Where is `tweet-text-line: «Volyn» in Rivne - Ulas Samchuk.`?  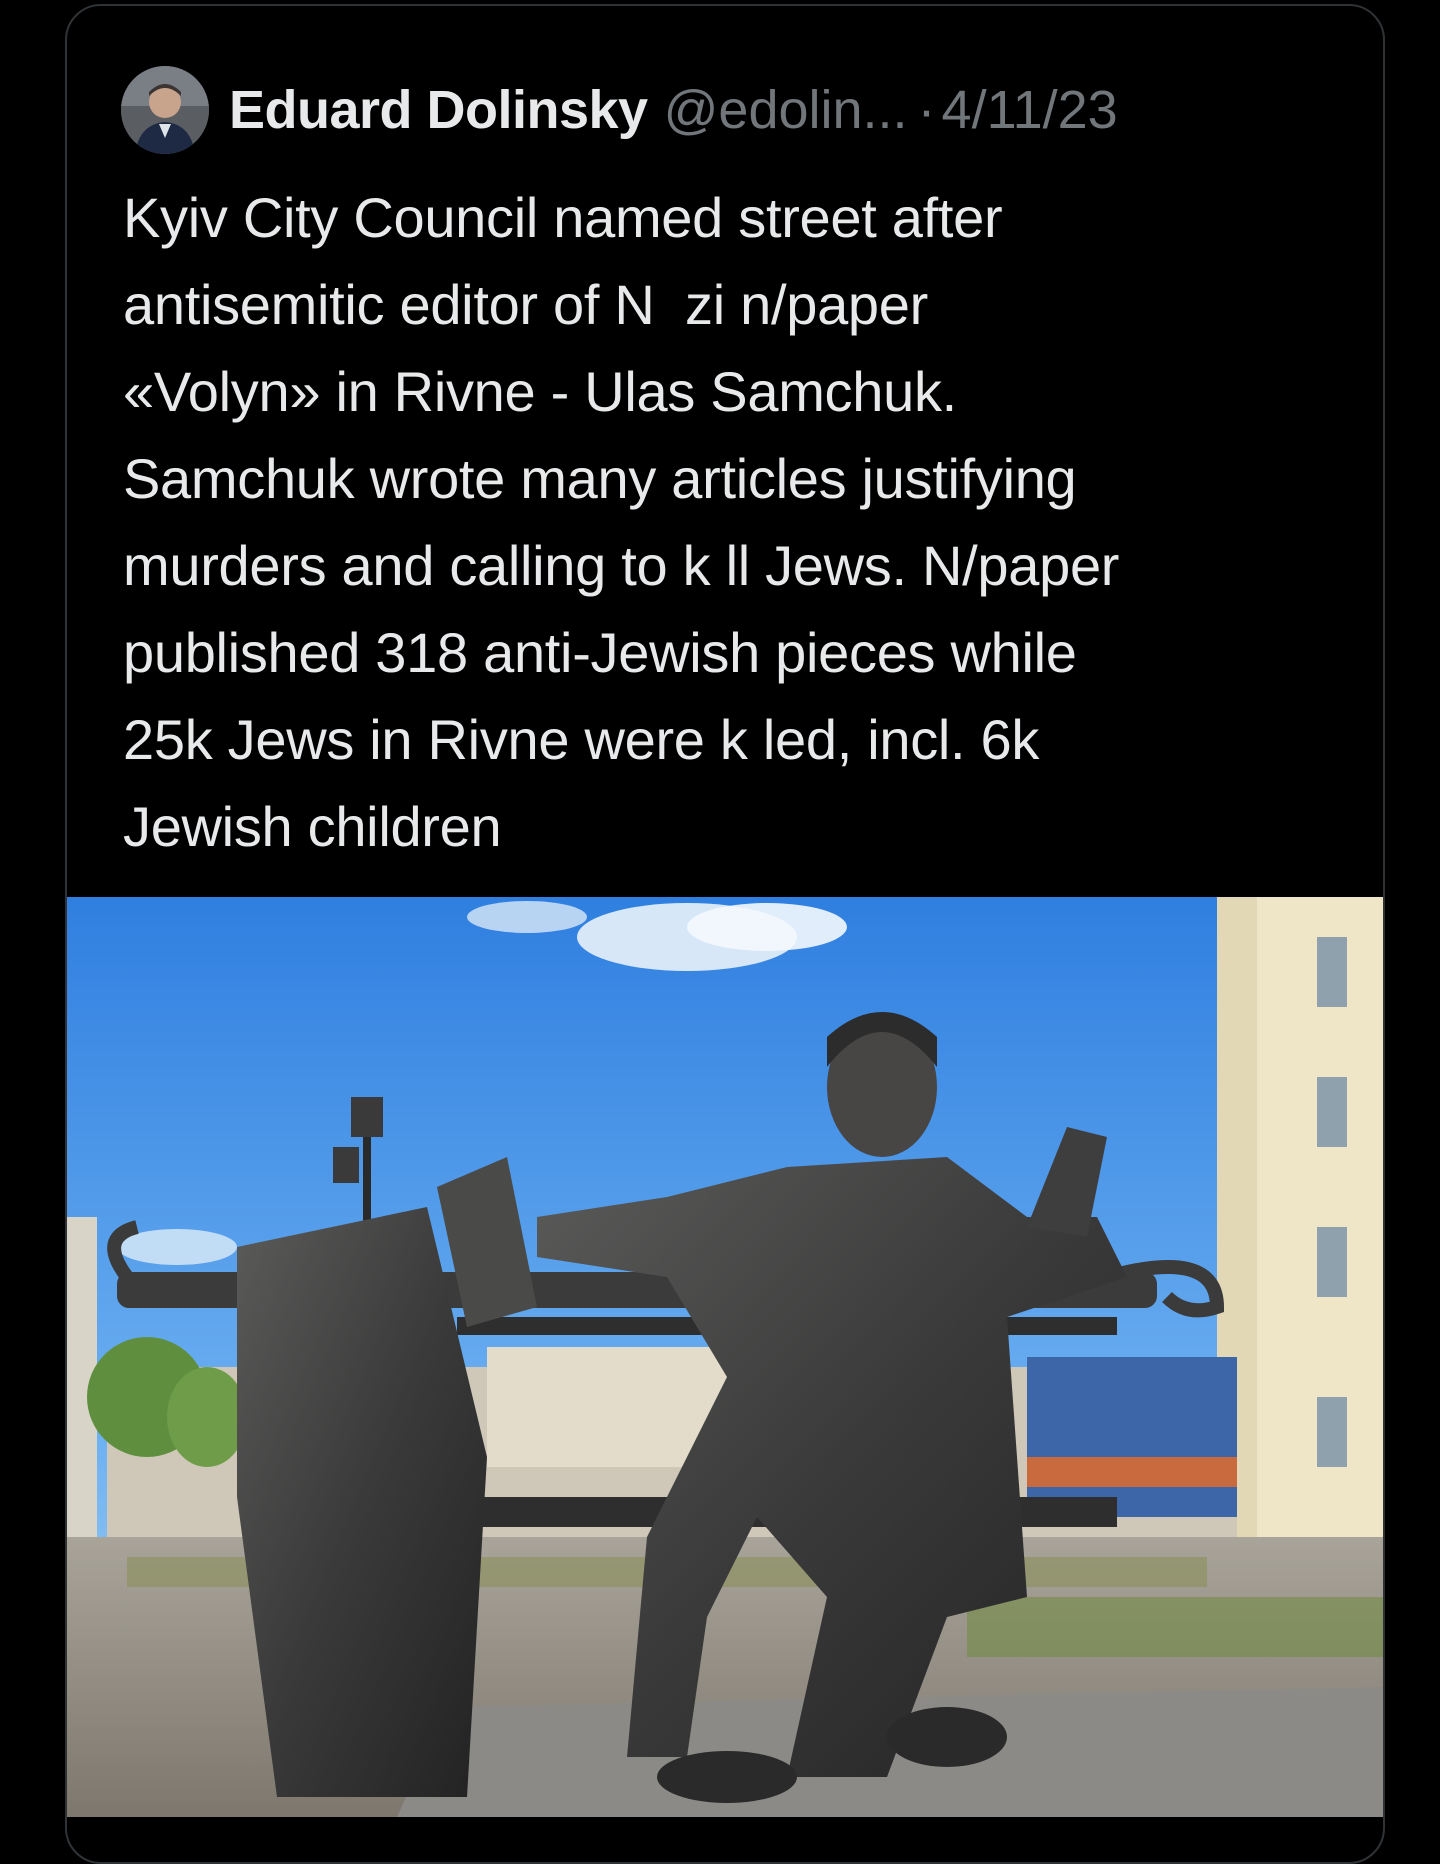 tweet-text-line: «Volyn» in Rivne - Ulas Samchuk. is located at coordinates (540, 391).